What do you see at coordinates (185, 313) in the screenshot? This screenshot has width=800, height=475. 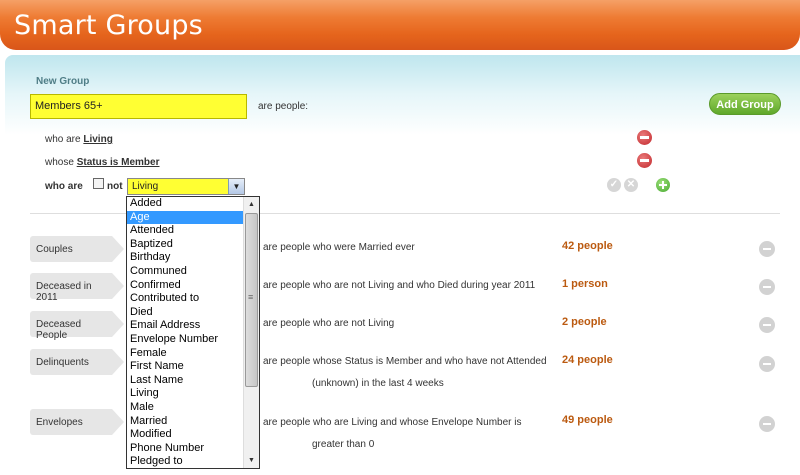 I see `dropdown-option: Died` at bounding box center [185, 313].